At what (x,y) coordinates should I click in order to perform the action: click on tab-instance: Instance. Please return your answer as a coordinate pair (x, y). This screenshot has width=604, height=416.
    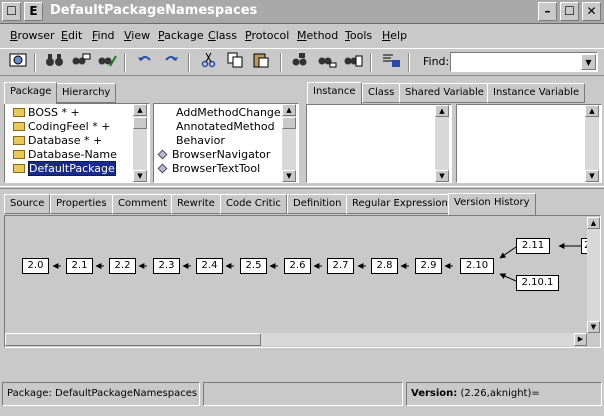
    Looking at the image, I should click on (334, 93).